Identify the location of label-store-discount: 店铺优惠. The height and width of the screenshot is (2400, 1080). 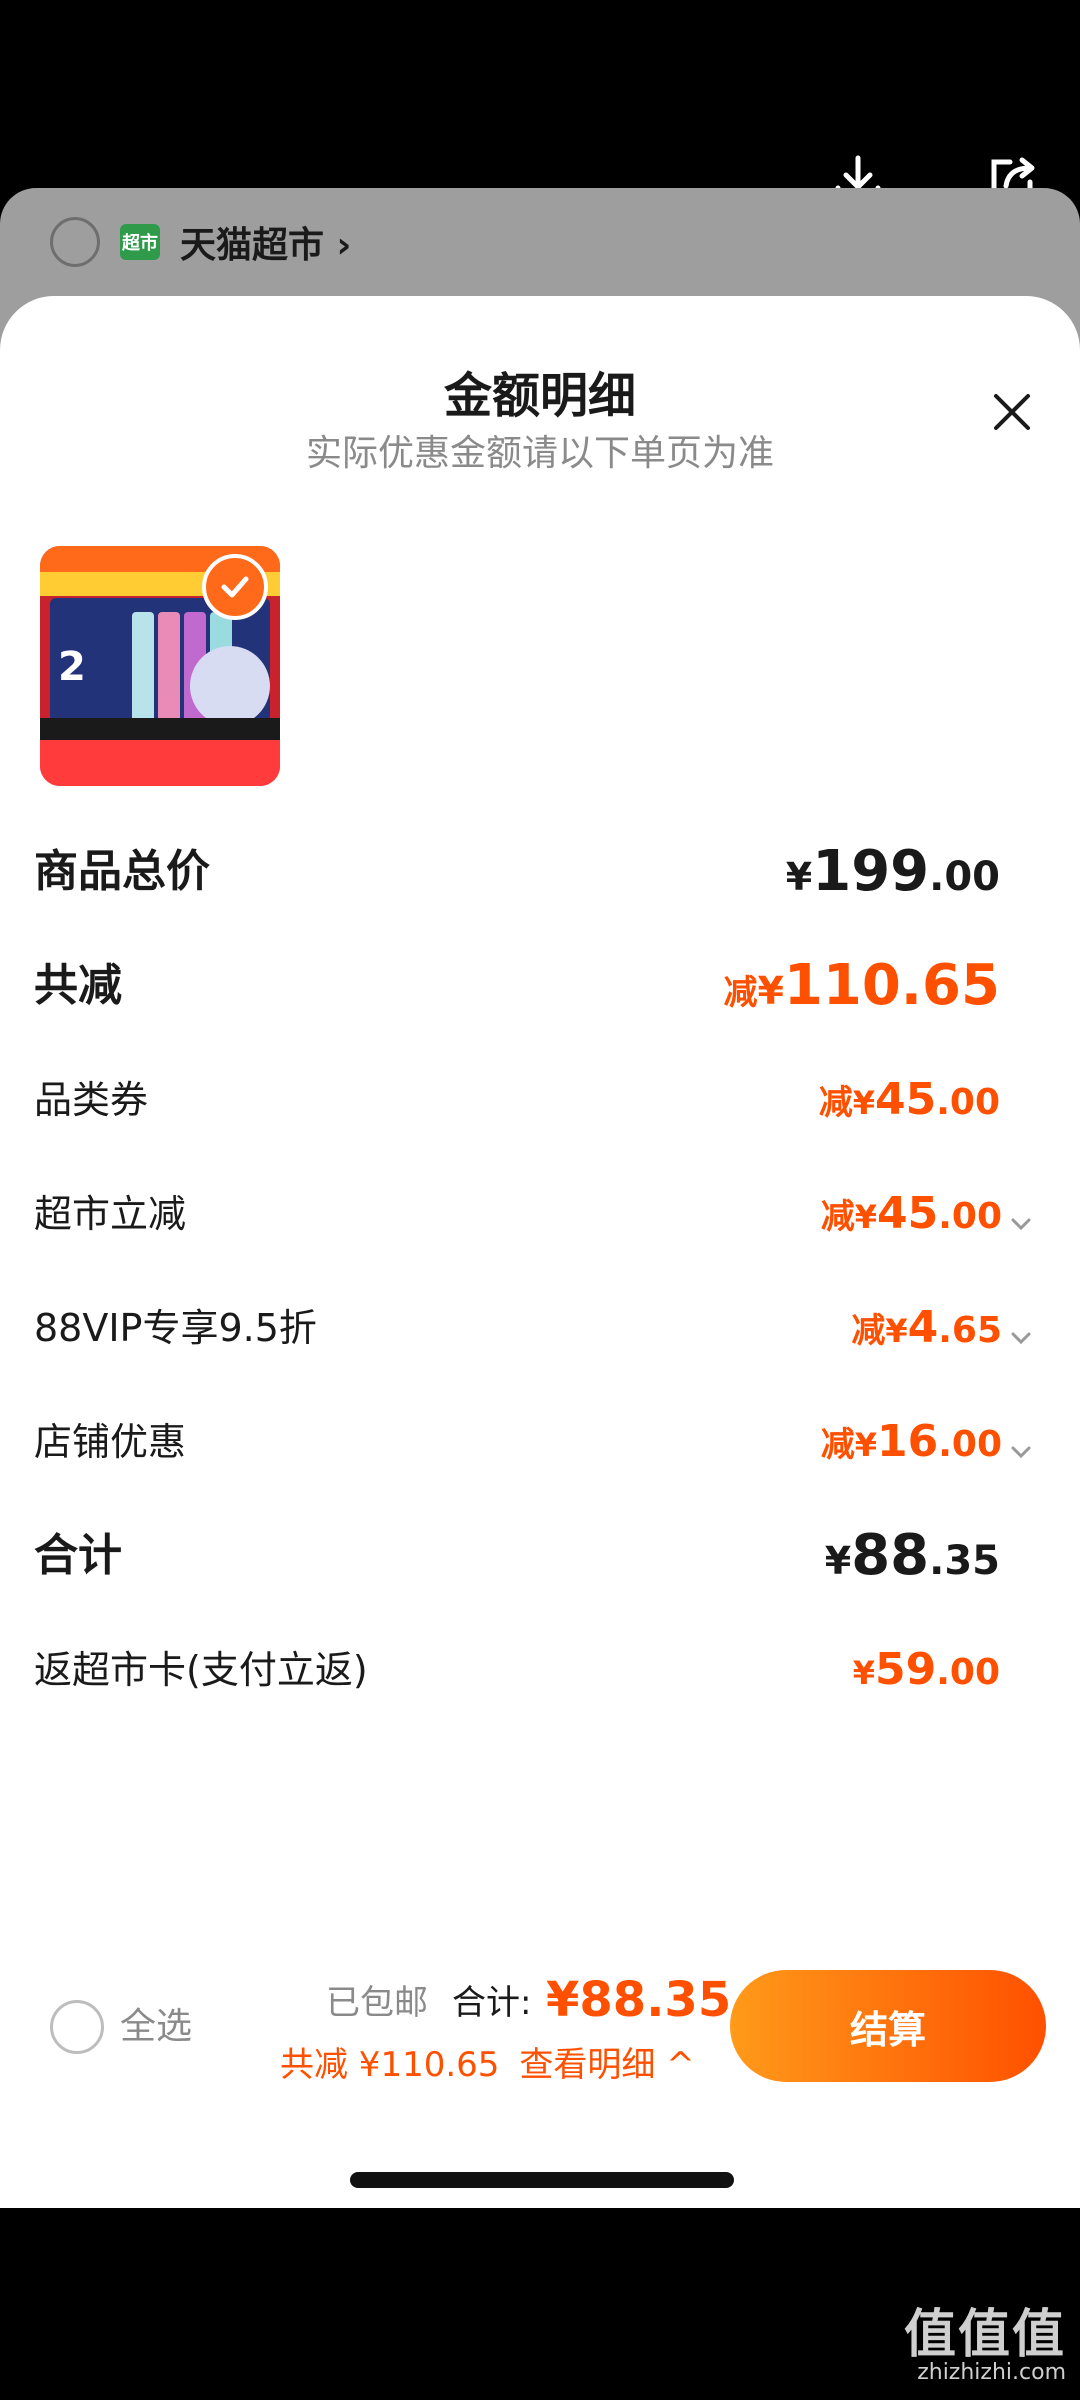
(110, 1442).